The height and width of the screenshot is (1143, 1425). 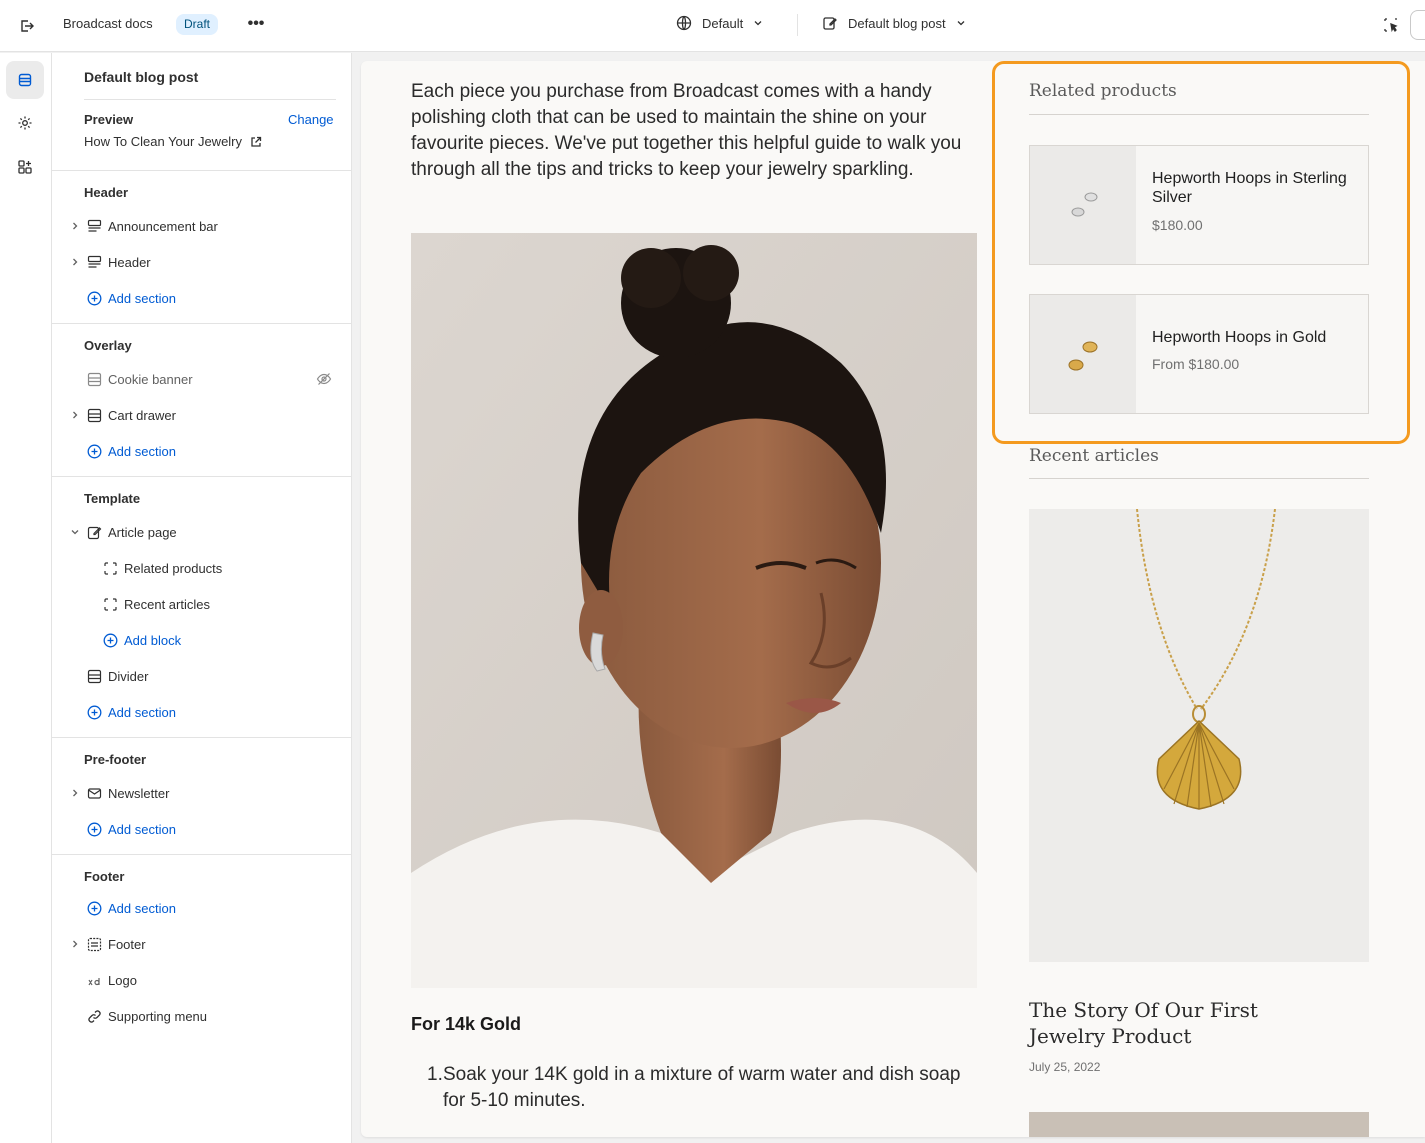 What do you see at coordinates (109, 119) in the screenshot?
I see `preview-label: Preview` at bounding box center [109, 119].